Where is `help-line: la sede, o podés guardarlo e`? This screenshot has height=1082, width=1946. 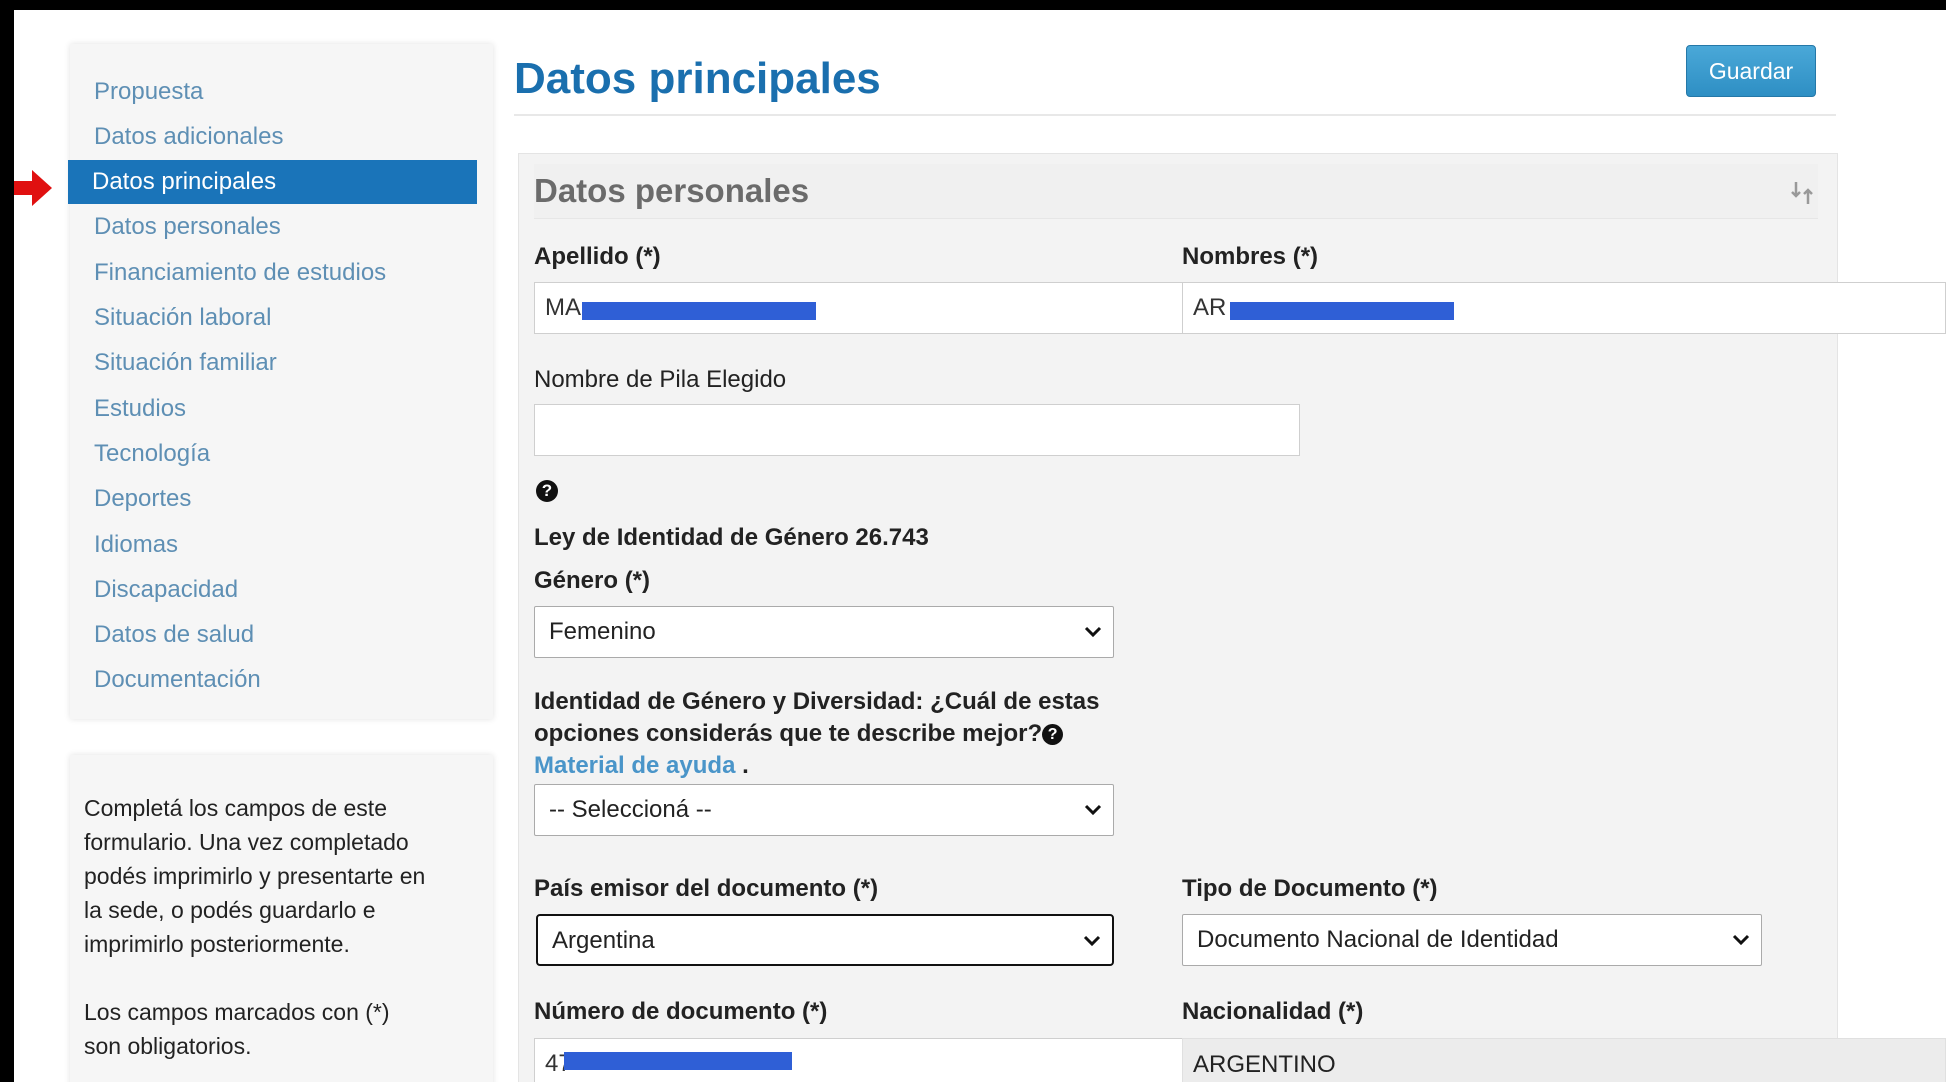
help-line: la sede, o podés guardarlo e is located at coordinates (230, 910).